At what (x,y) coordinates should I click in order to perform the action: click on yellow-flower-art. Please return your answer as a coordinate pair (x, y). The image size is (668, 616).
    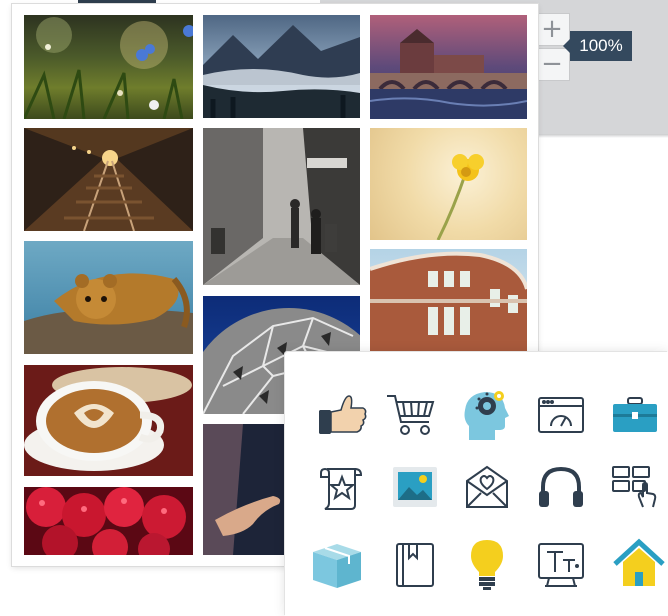
    Looking at the image, I should click on (460, 197).